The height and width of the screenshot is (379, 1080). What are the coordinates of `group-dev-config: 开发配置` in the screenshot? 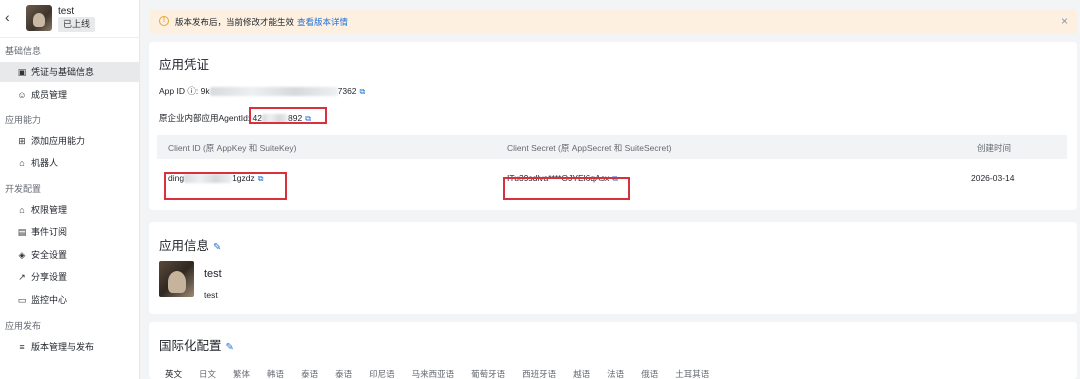 It's located at (23, 189).